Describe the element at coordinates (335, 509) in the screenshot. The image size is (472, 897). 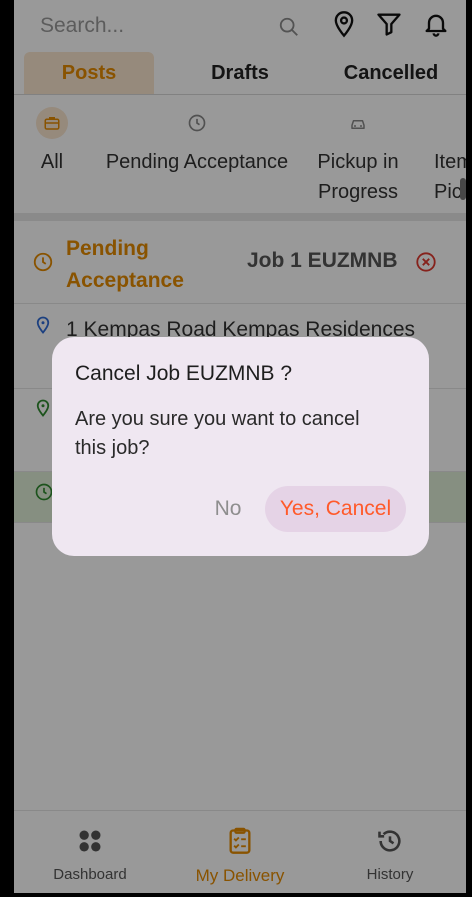
I see `yes-cancel-button: Yes, Cancel` at that location.